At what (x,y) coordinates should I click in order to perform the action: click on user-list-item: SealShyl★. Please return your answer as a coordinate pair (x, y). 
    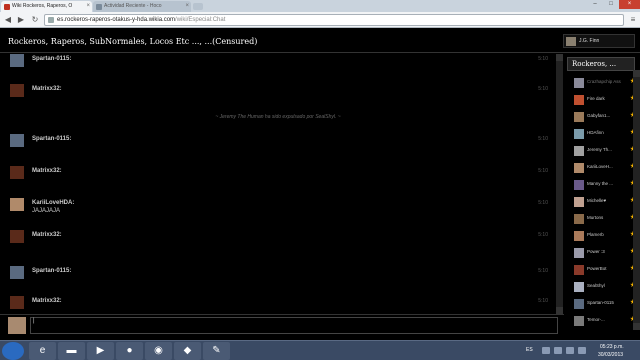
    Looking at the image, I should click on (604, 287).